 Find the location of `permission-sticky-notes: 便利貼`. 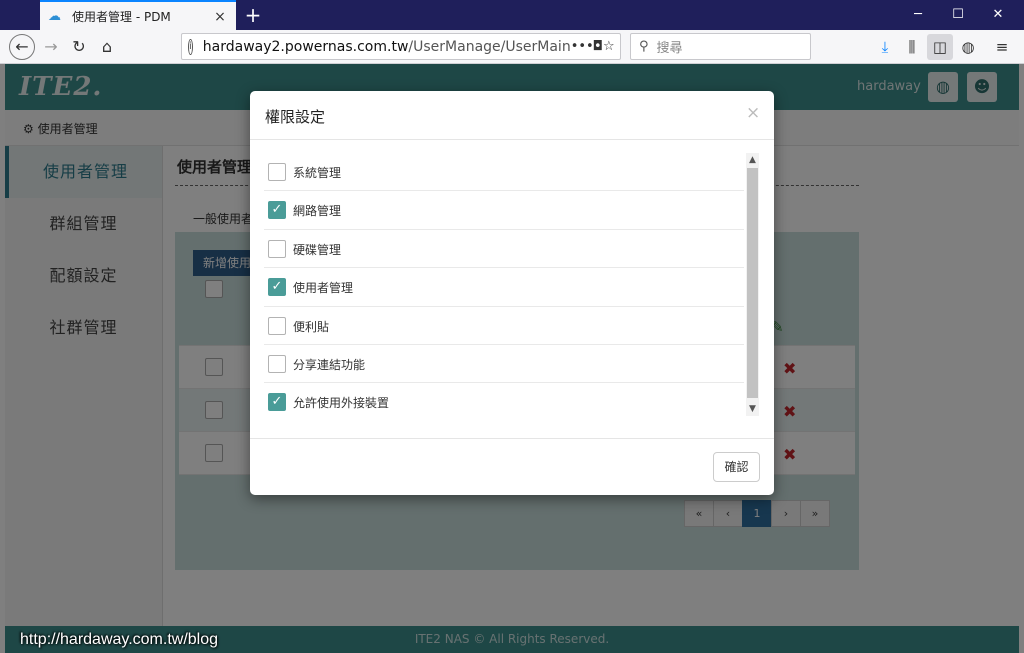

permission-sticky-notes: 便利貼 is located at coordinates (504, 326).